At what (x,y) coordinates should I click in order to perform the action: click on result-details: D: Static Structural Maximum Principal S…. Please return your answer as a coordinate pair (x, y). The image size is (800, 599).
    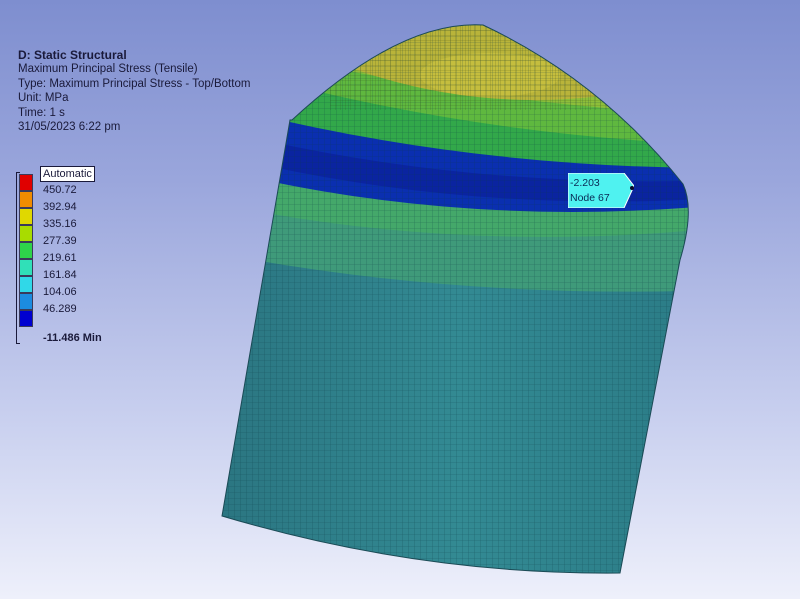
    Looking at the image, I should click on (134, 91).